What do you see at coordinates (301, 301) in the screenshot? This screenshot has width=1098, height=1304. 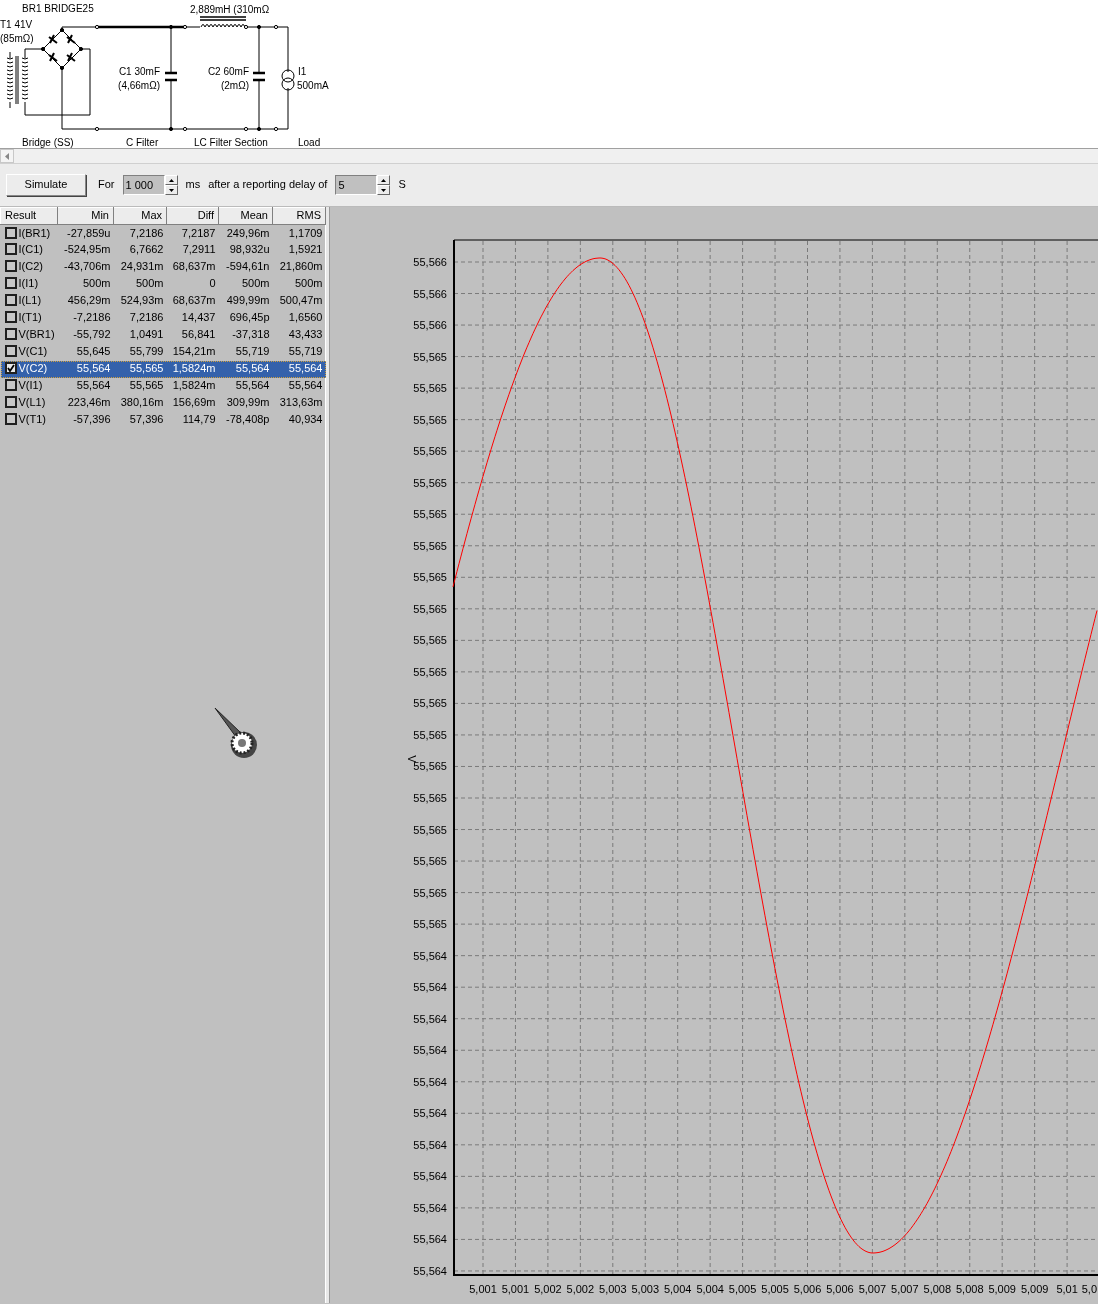 I see `table-cell-text: 500,47m` at bounding box center [301, 301].